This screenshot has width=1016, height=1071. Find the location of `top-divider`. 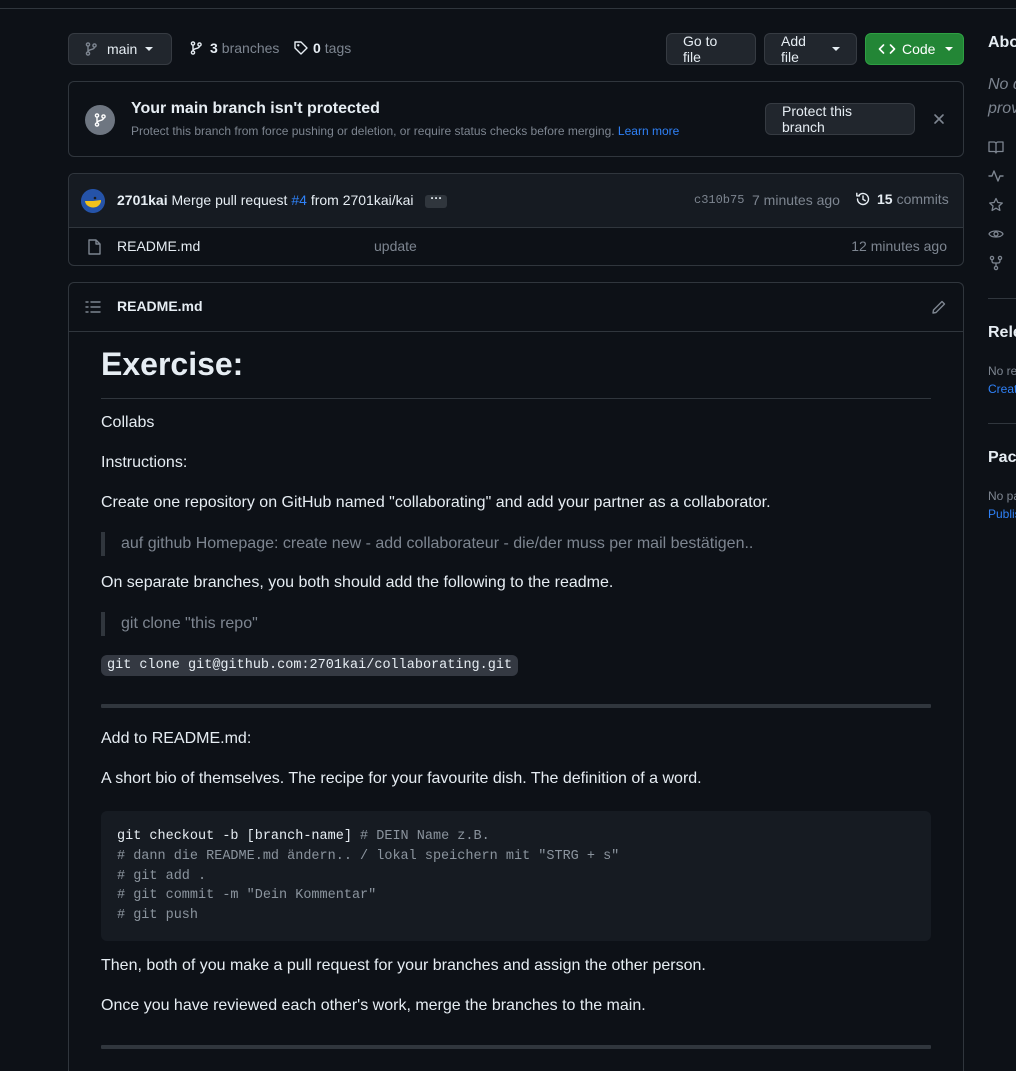

top-divider is located at coordinates (508, 4).